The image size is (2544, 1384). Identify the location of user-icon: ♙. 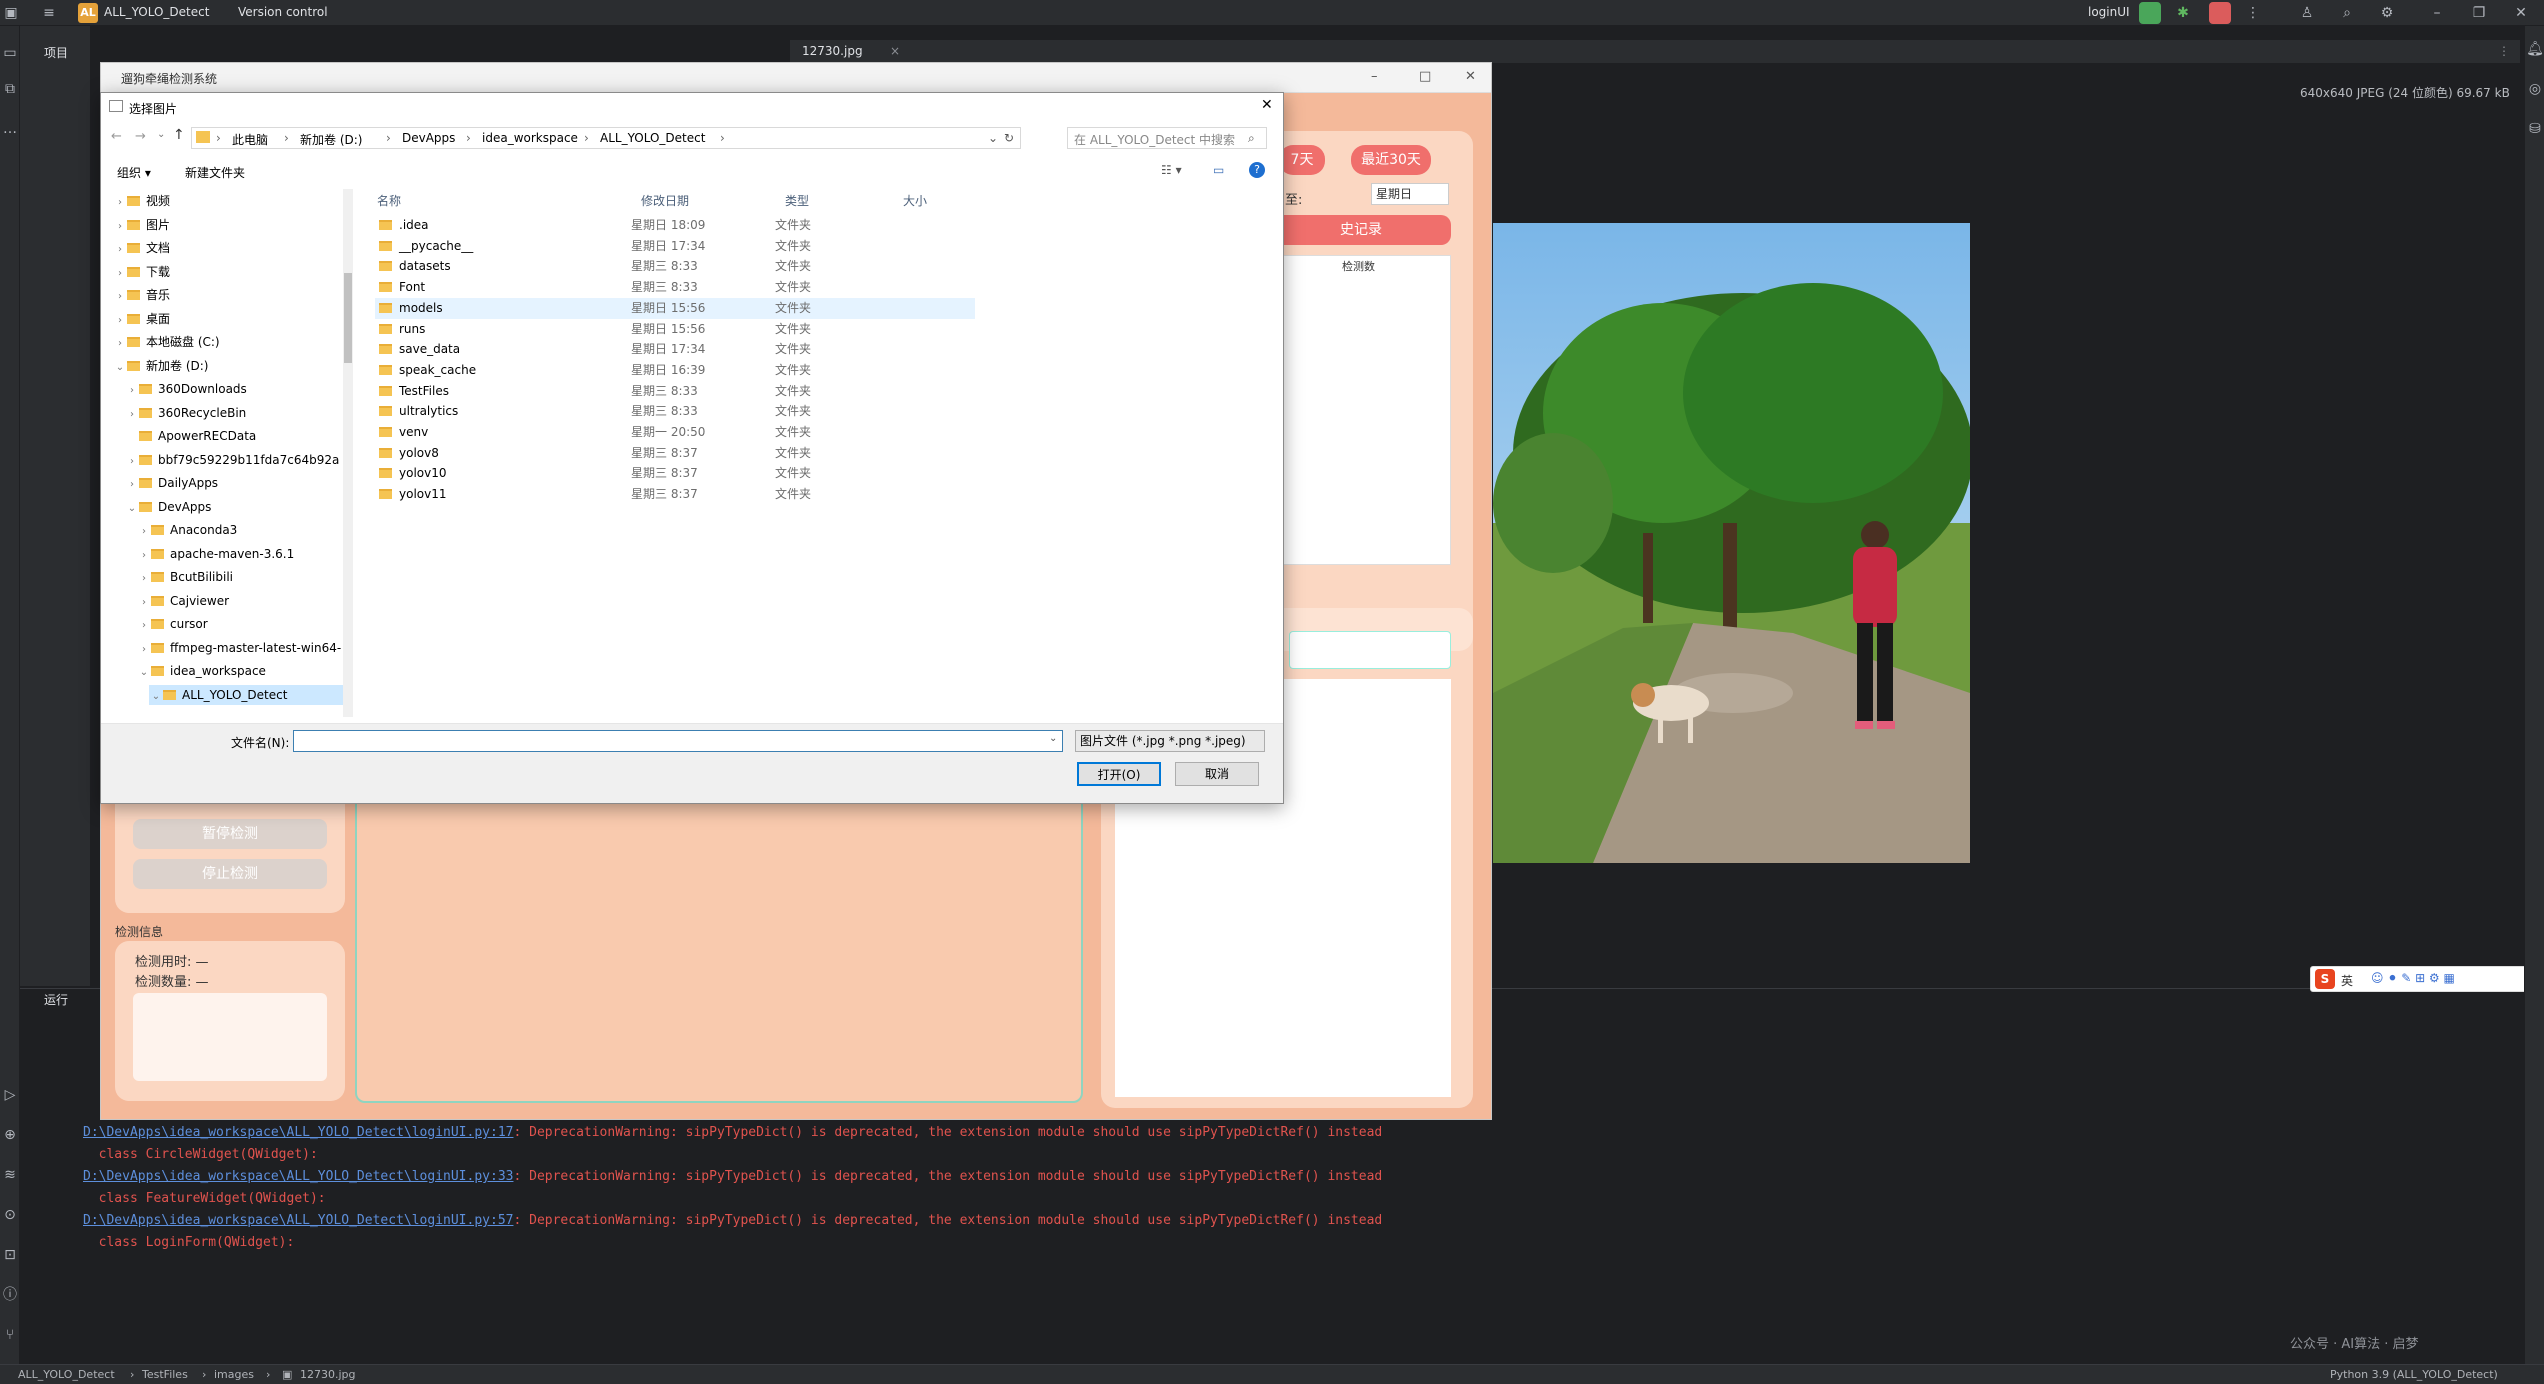
(2307, 13).